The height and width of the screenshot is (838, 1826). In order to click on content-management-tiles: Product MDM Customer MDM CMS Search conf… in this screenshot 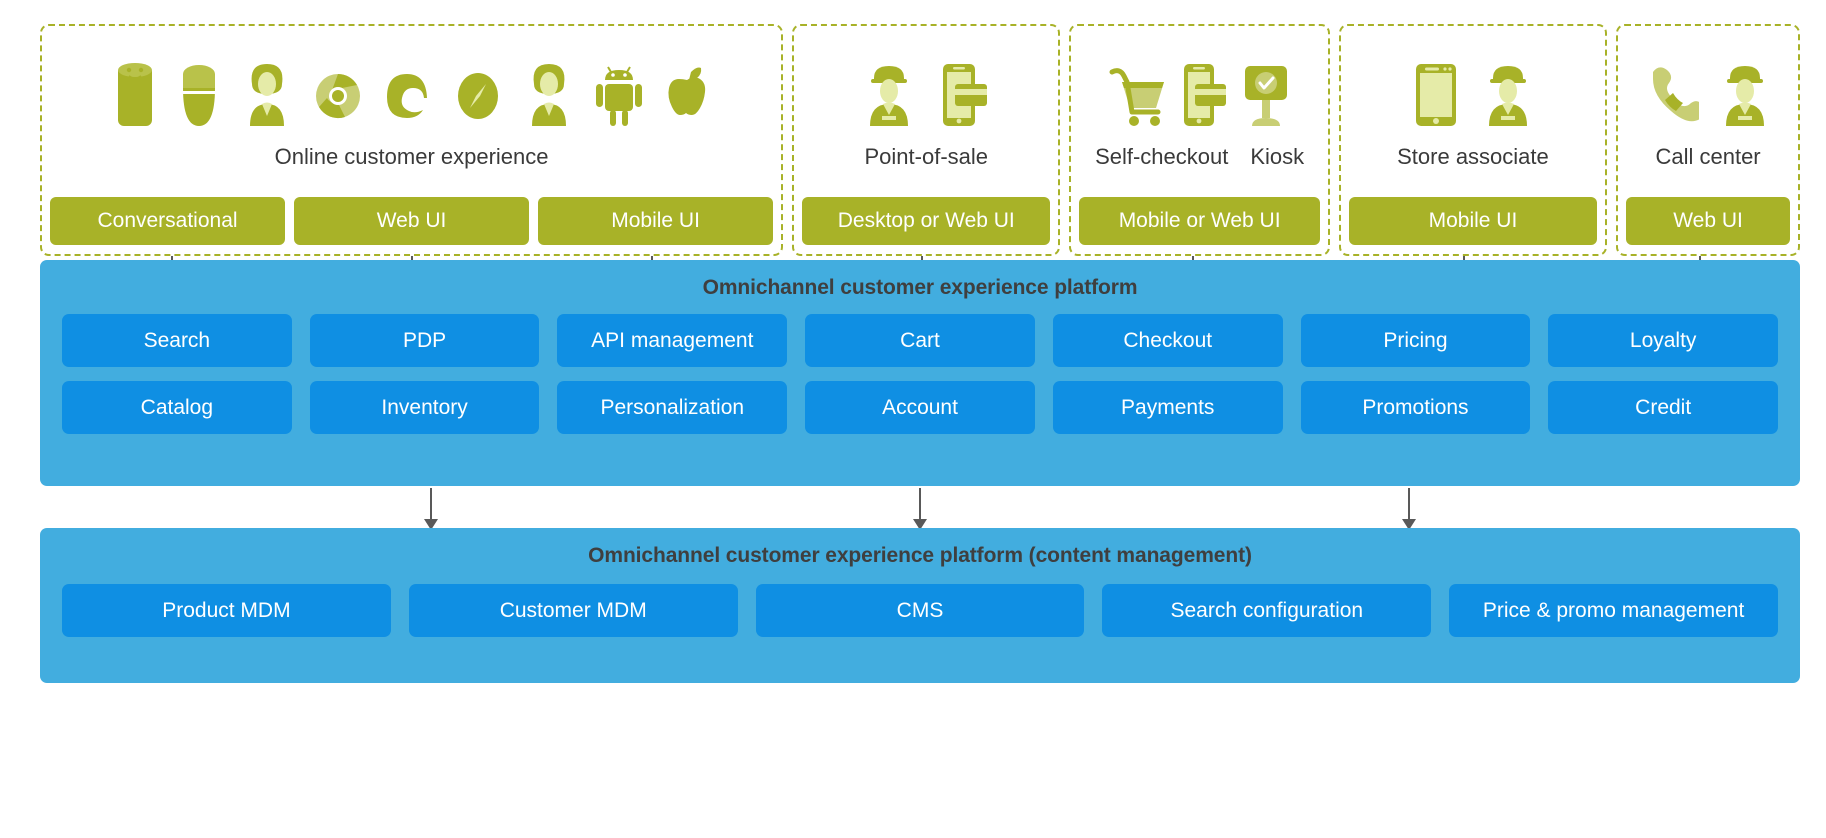, I will do `click(920, 610)`.